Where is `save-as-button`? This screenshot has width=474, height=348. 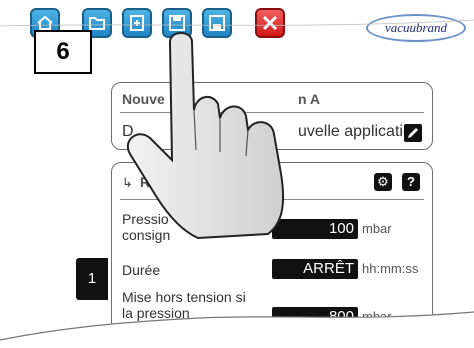 save-as-button is located at coordinates (217, 23).